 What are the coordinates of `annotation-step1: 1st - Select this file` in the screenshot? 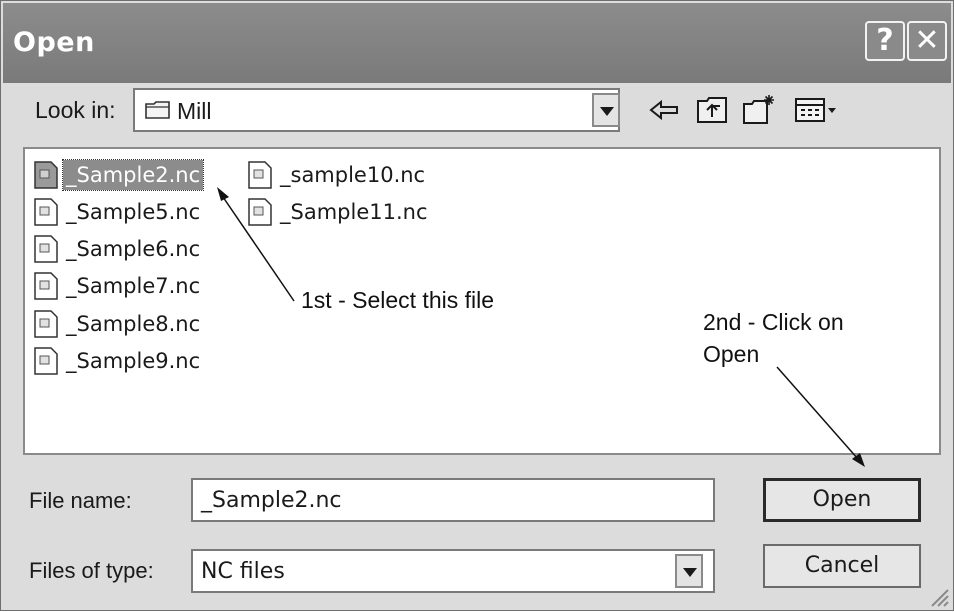 It's located at (398, 300).